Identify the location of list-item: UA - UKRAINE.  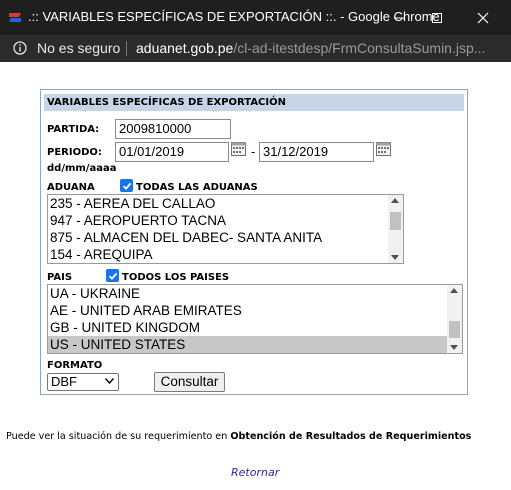
(255, 293).